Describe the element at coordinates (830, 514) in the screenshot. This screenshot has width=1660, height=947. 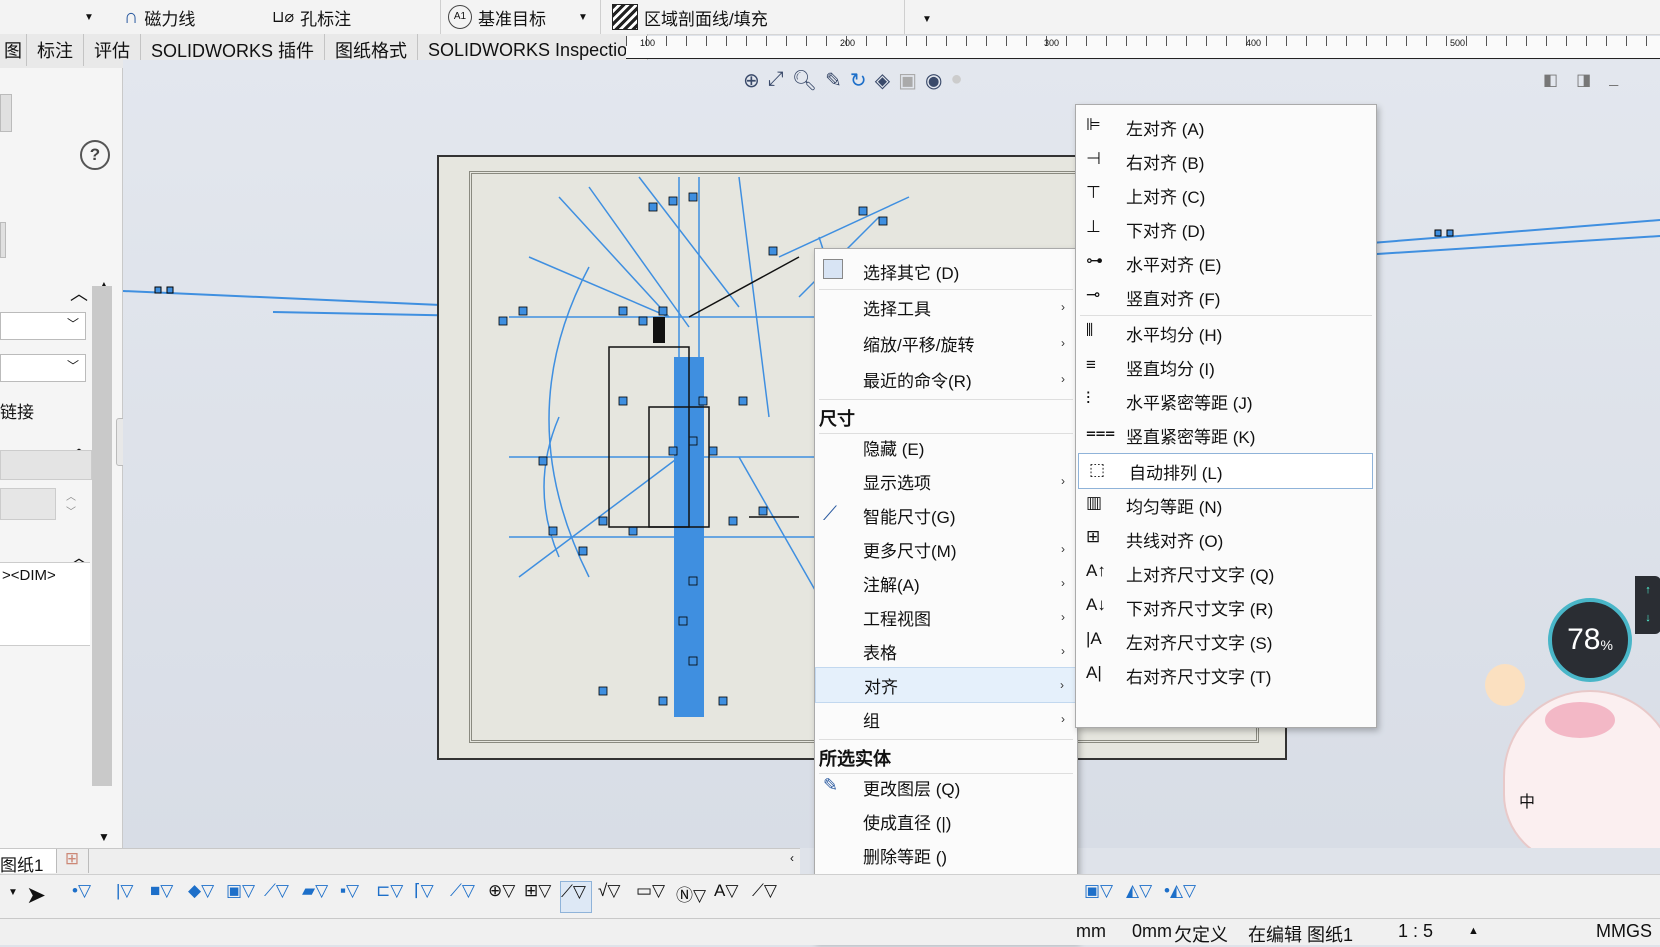
I see `smart-dimension-icon: ⟋` at that location.